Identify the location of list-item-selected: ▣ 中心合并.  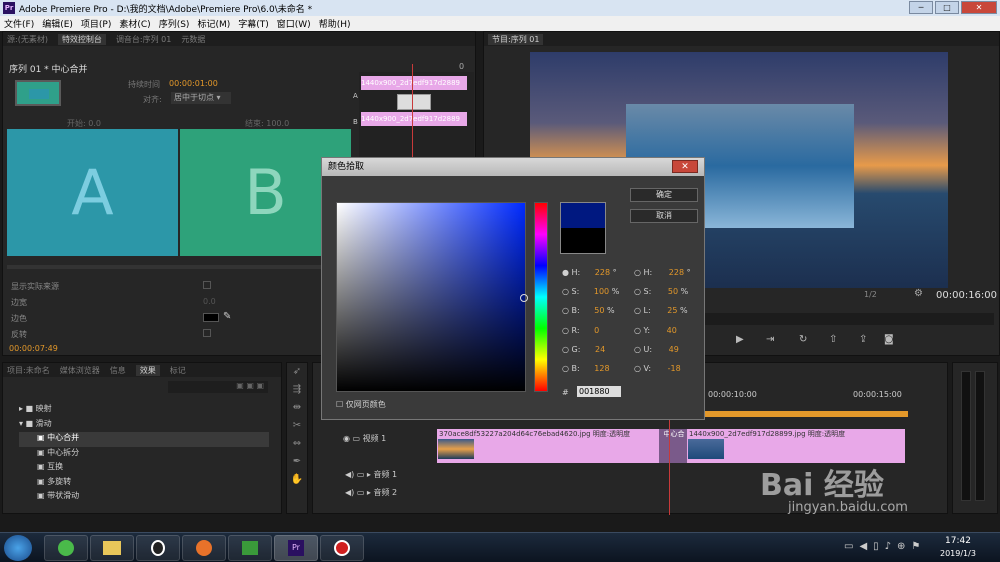
(144, 439).